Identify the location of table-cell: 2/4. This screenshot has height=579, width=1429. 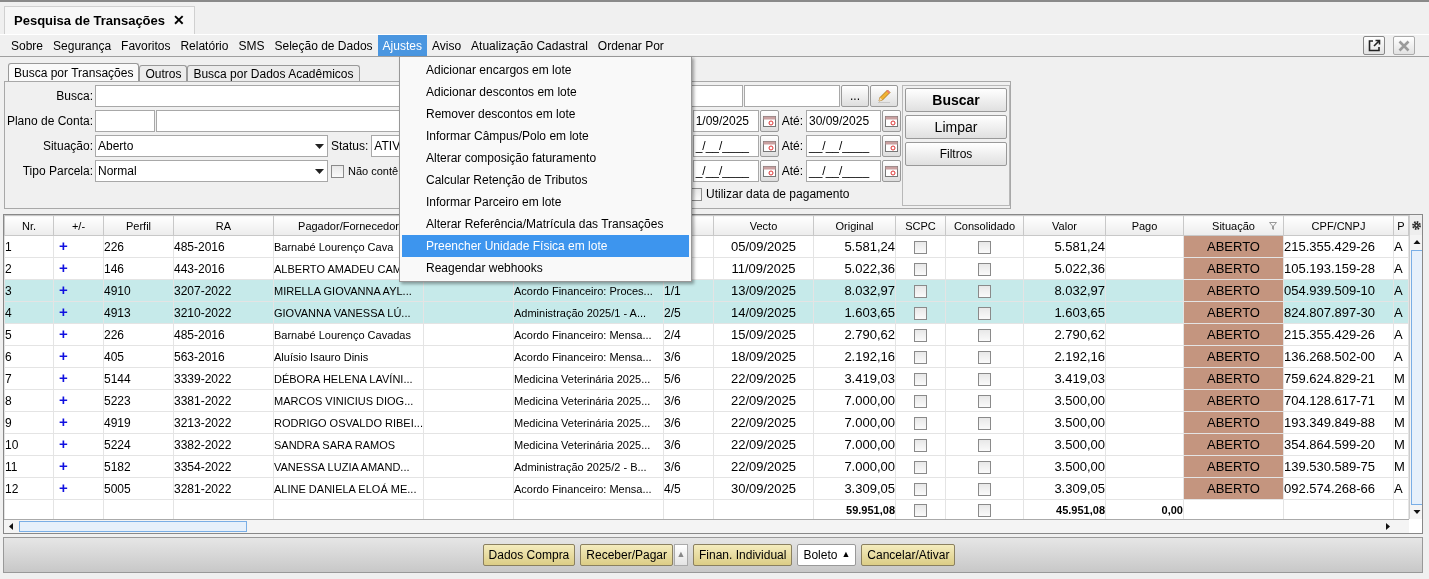
(688, 334).